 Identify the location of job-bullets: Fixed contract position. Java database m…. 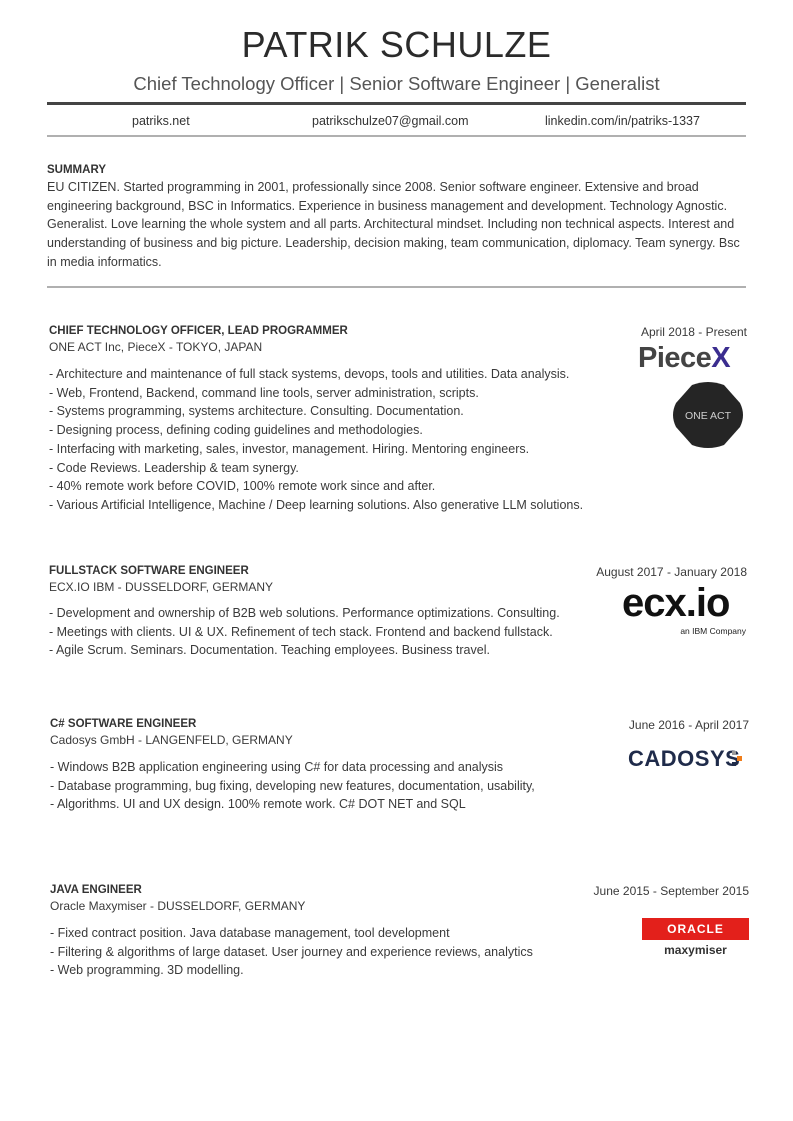
(330, 952).